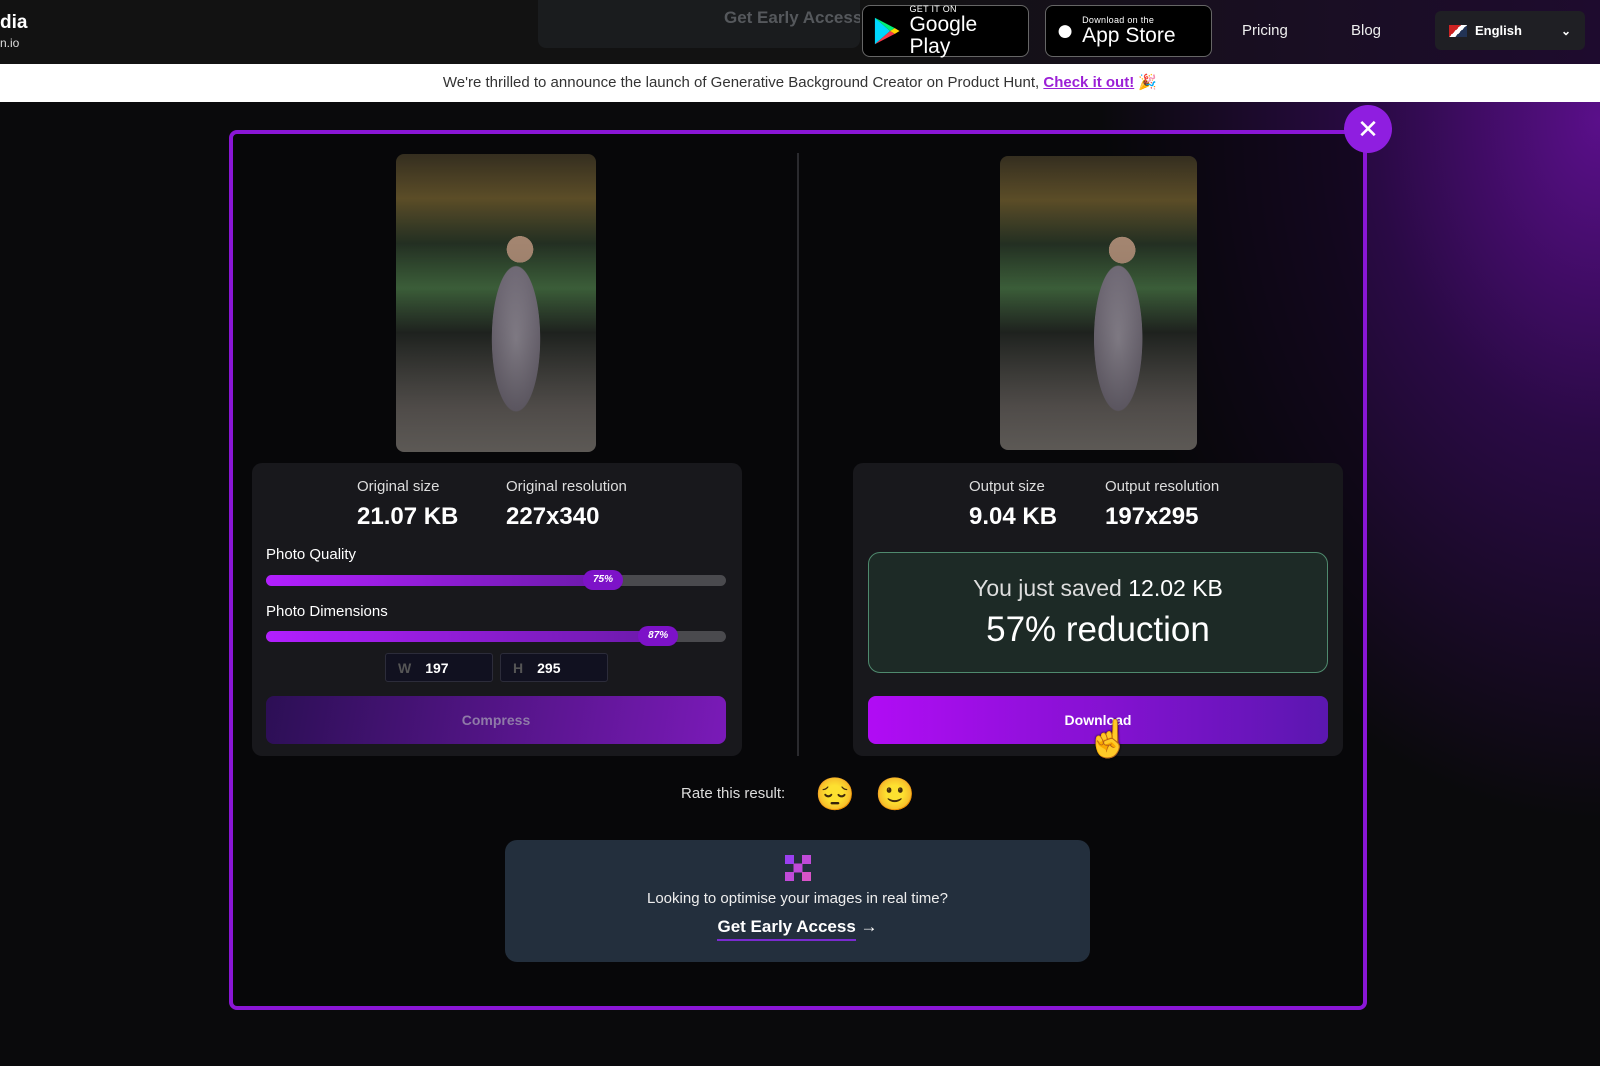 Image resolution: width=1600 pixels, height=1066 pixels. Describe the element at coordinates (733, 793) in the screenshot. I see `rate-label: Rate this result:` at that location.